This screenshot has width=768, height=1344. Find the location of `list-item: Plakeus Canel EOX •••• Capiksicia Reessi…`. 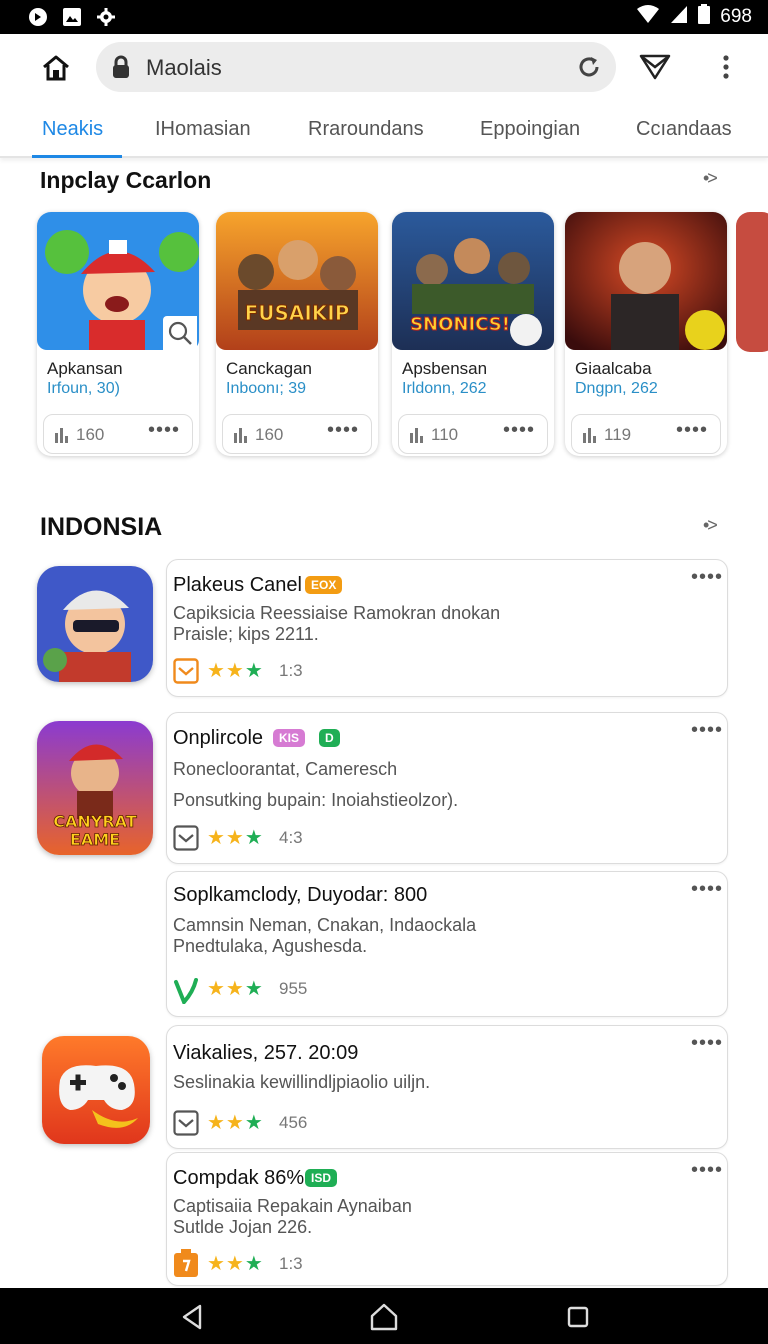

list-item: Plakeus Canel EOX •••• Capiksicia Reessi… is located at coordinates (447, 628).